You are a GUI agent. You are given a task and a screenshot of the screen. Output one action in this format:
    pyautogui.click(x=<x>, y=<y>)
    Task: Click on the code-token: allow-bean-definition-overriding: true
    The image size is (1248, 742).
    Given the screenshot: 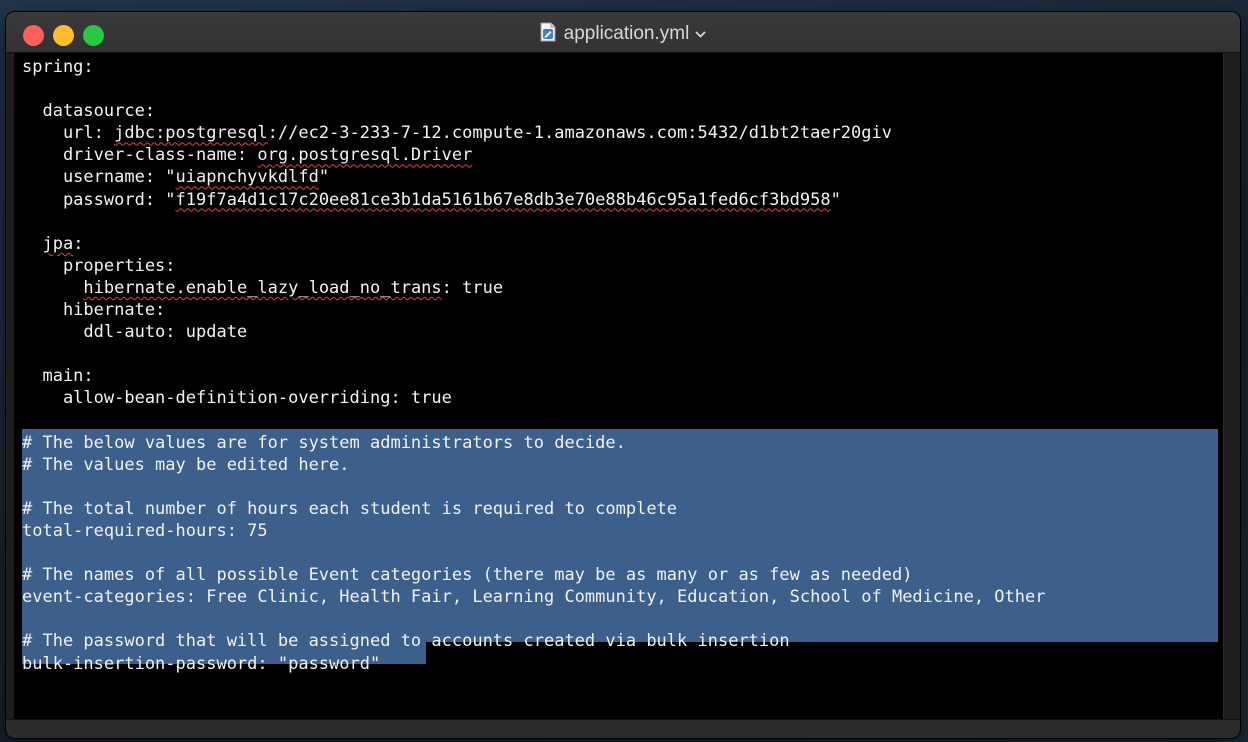 What is the action you would take?
    pyautogui.click(x=237, y=398)
    